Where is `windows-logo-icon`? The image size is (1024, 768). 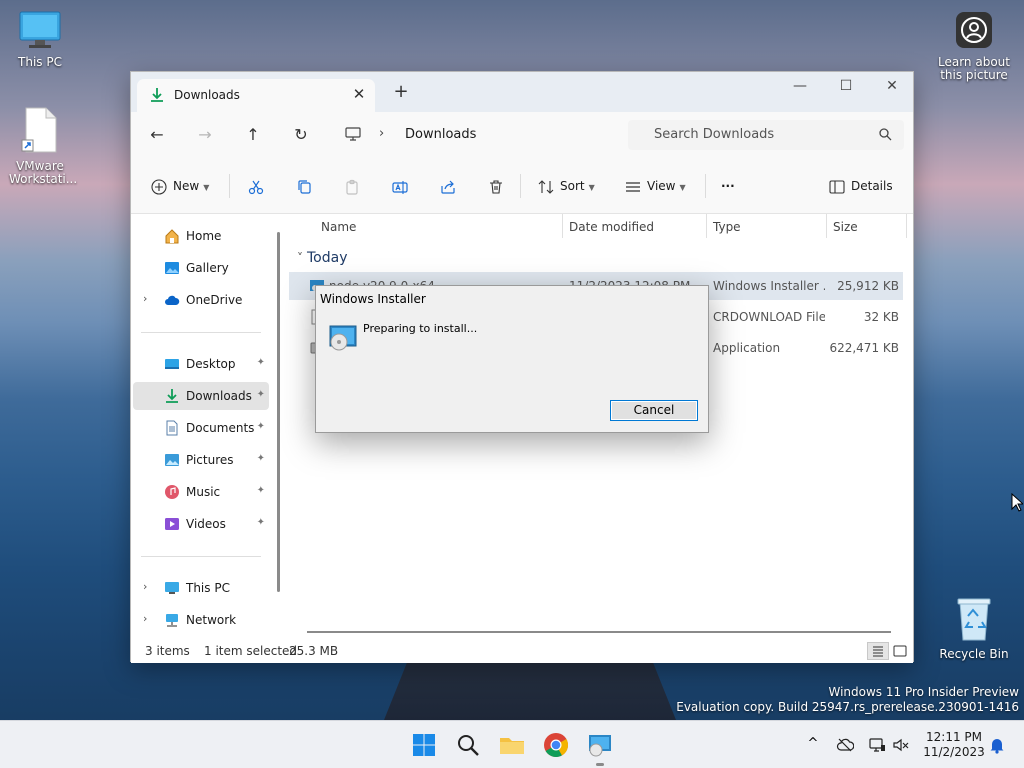
windows-logo-icon is located at coordinates (424, 745).